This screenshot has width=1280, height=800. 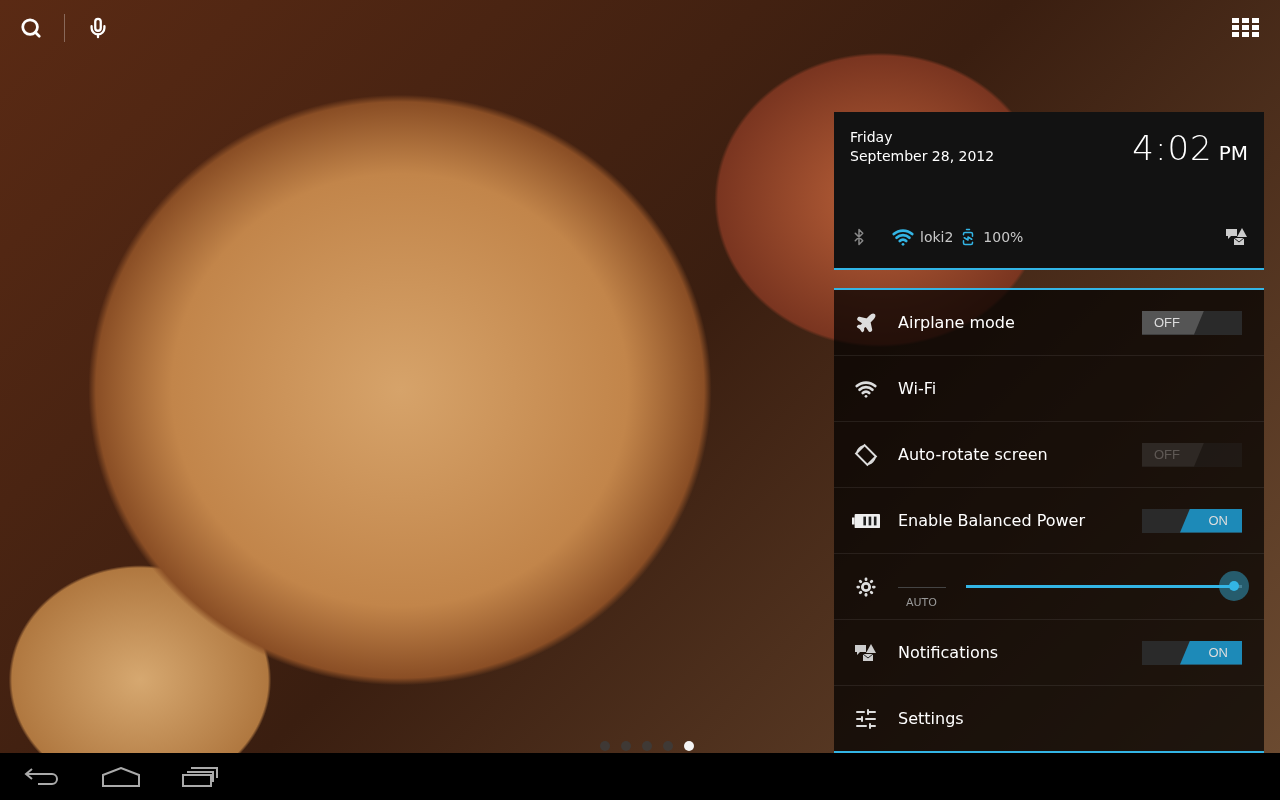 What do you see at coordinates (866, 454) in the screenshot?
I see `rotate-icon` at bounding box center [866, 454].